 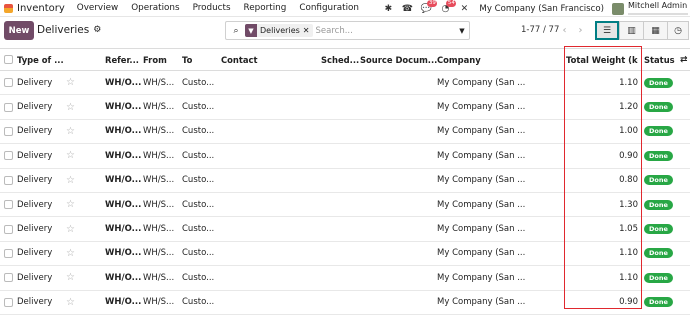 I want to click on kanban-view-icon: ▥, so click(x=631, y=30).